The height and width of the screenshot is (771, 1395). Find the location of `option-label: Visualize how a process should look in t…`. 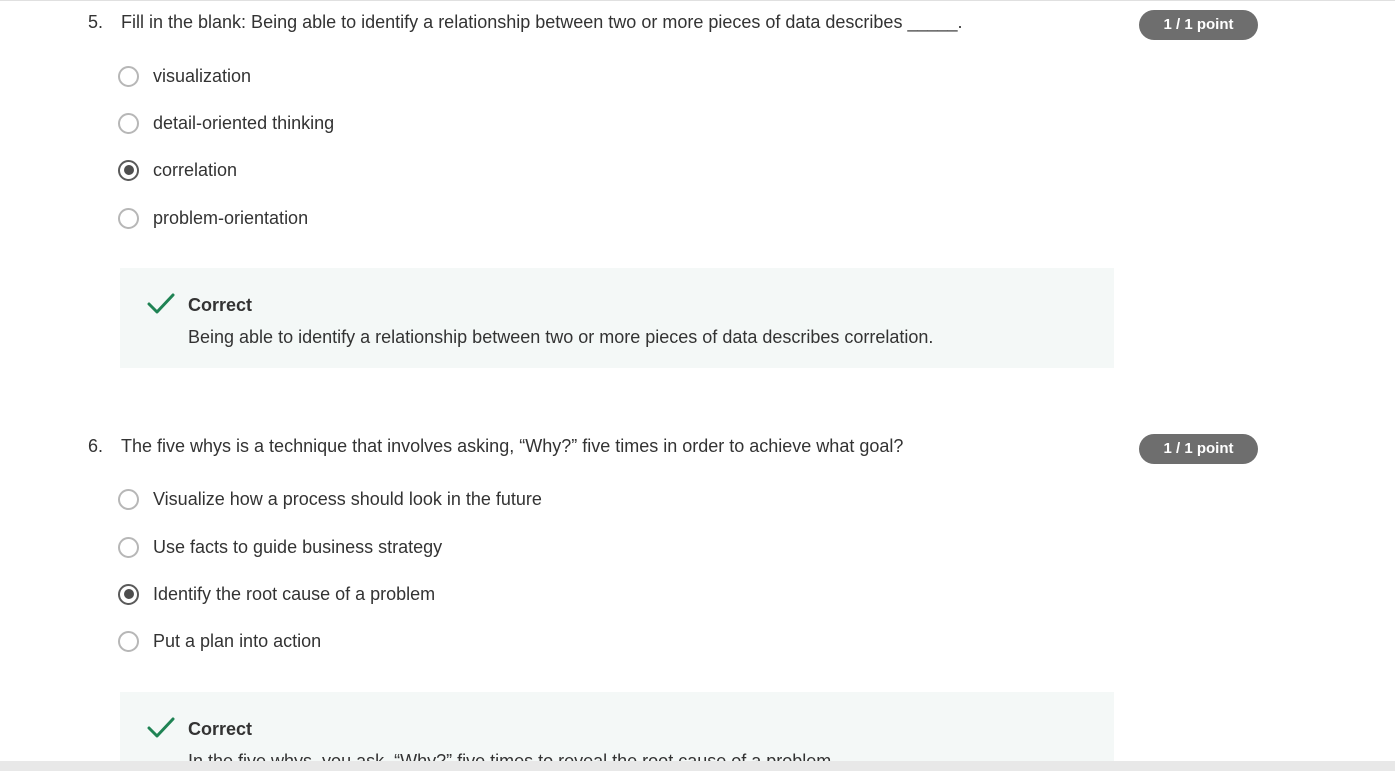

option-label: Visualize how a process should look in t… is located at coordinates (347, 498).